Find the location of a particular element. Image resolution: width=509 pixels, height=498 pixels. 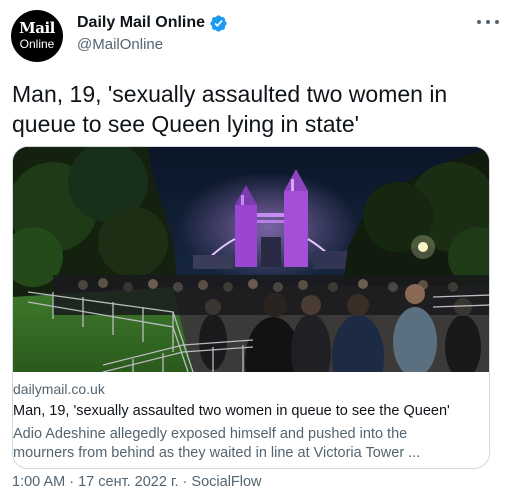

display-name: Daily Mail Online is located at coordinates (141, 23).